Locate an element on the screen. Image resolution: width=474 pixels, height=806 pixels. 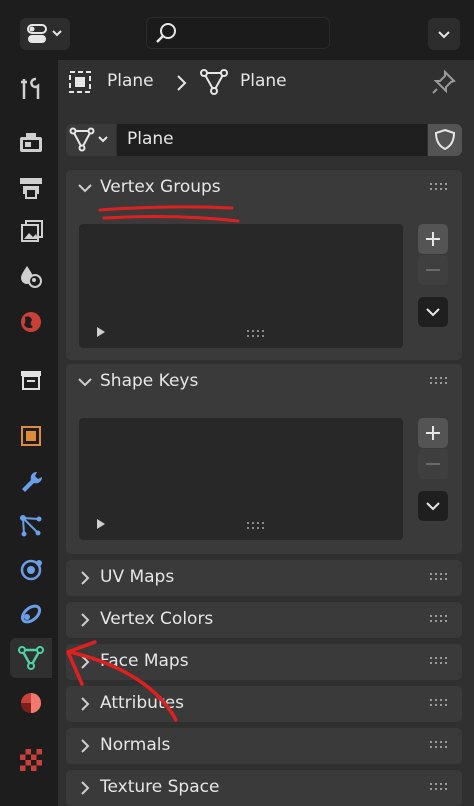
material-icon is located at coordinates (31, 703).